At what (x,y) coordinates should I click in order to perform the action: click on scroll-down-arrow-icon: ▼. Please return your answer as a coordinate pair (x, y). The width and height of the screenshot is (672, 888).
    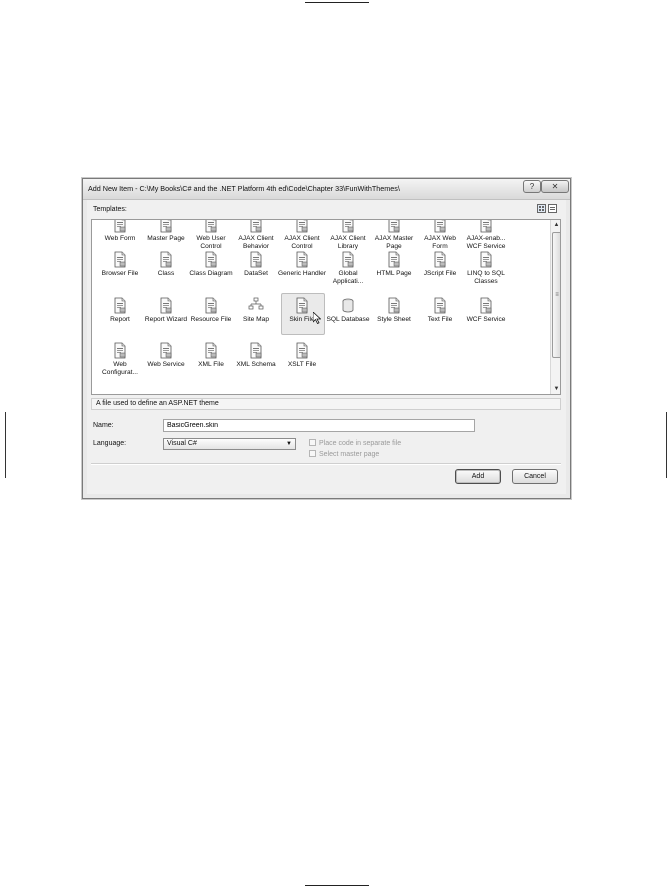
    Looking at the image, I should click on (555, 389).